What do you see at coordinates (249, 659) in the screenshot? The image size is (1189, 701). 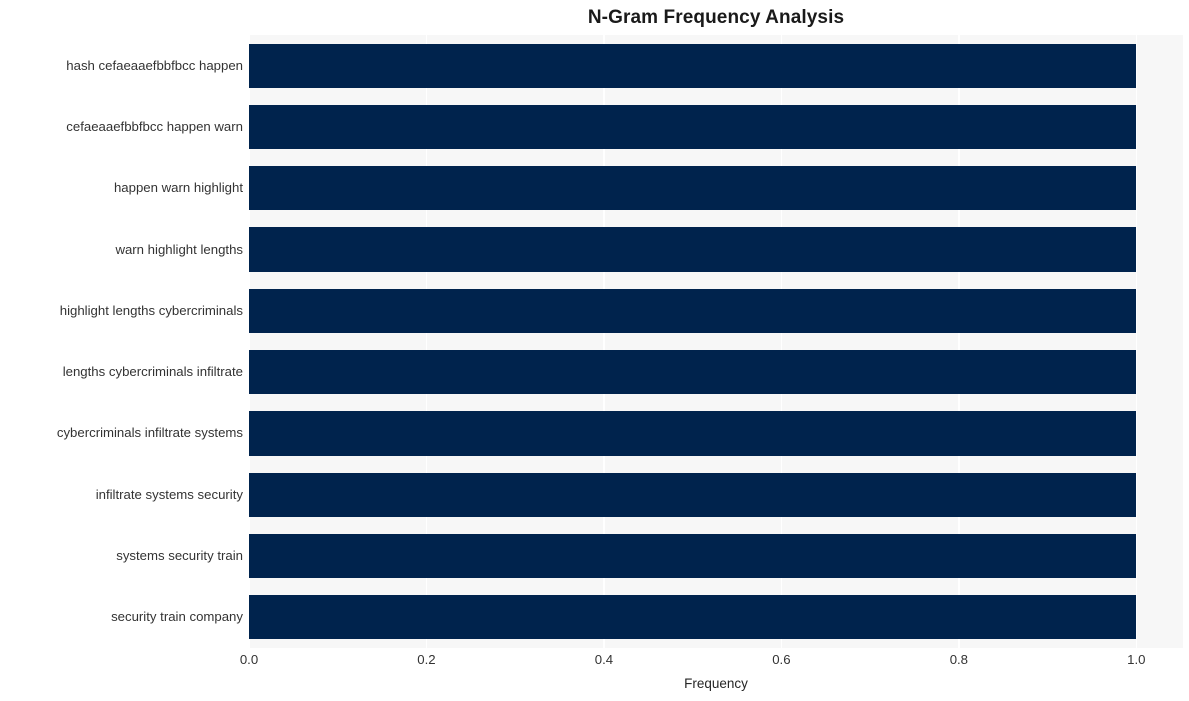 I see `x-axis-tick-label: 0.0` at bounding box center [249, 659].